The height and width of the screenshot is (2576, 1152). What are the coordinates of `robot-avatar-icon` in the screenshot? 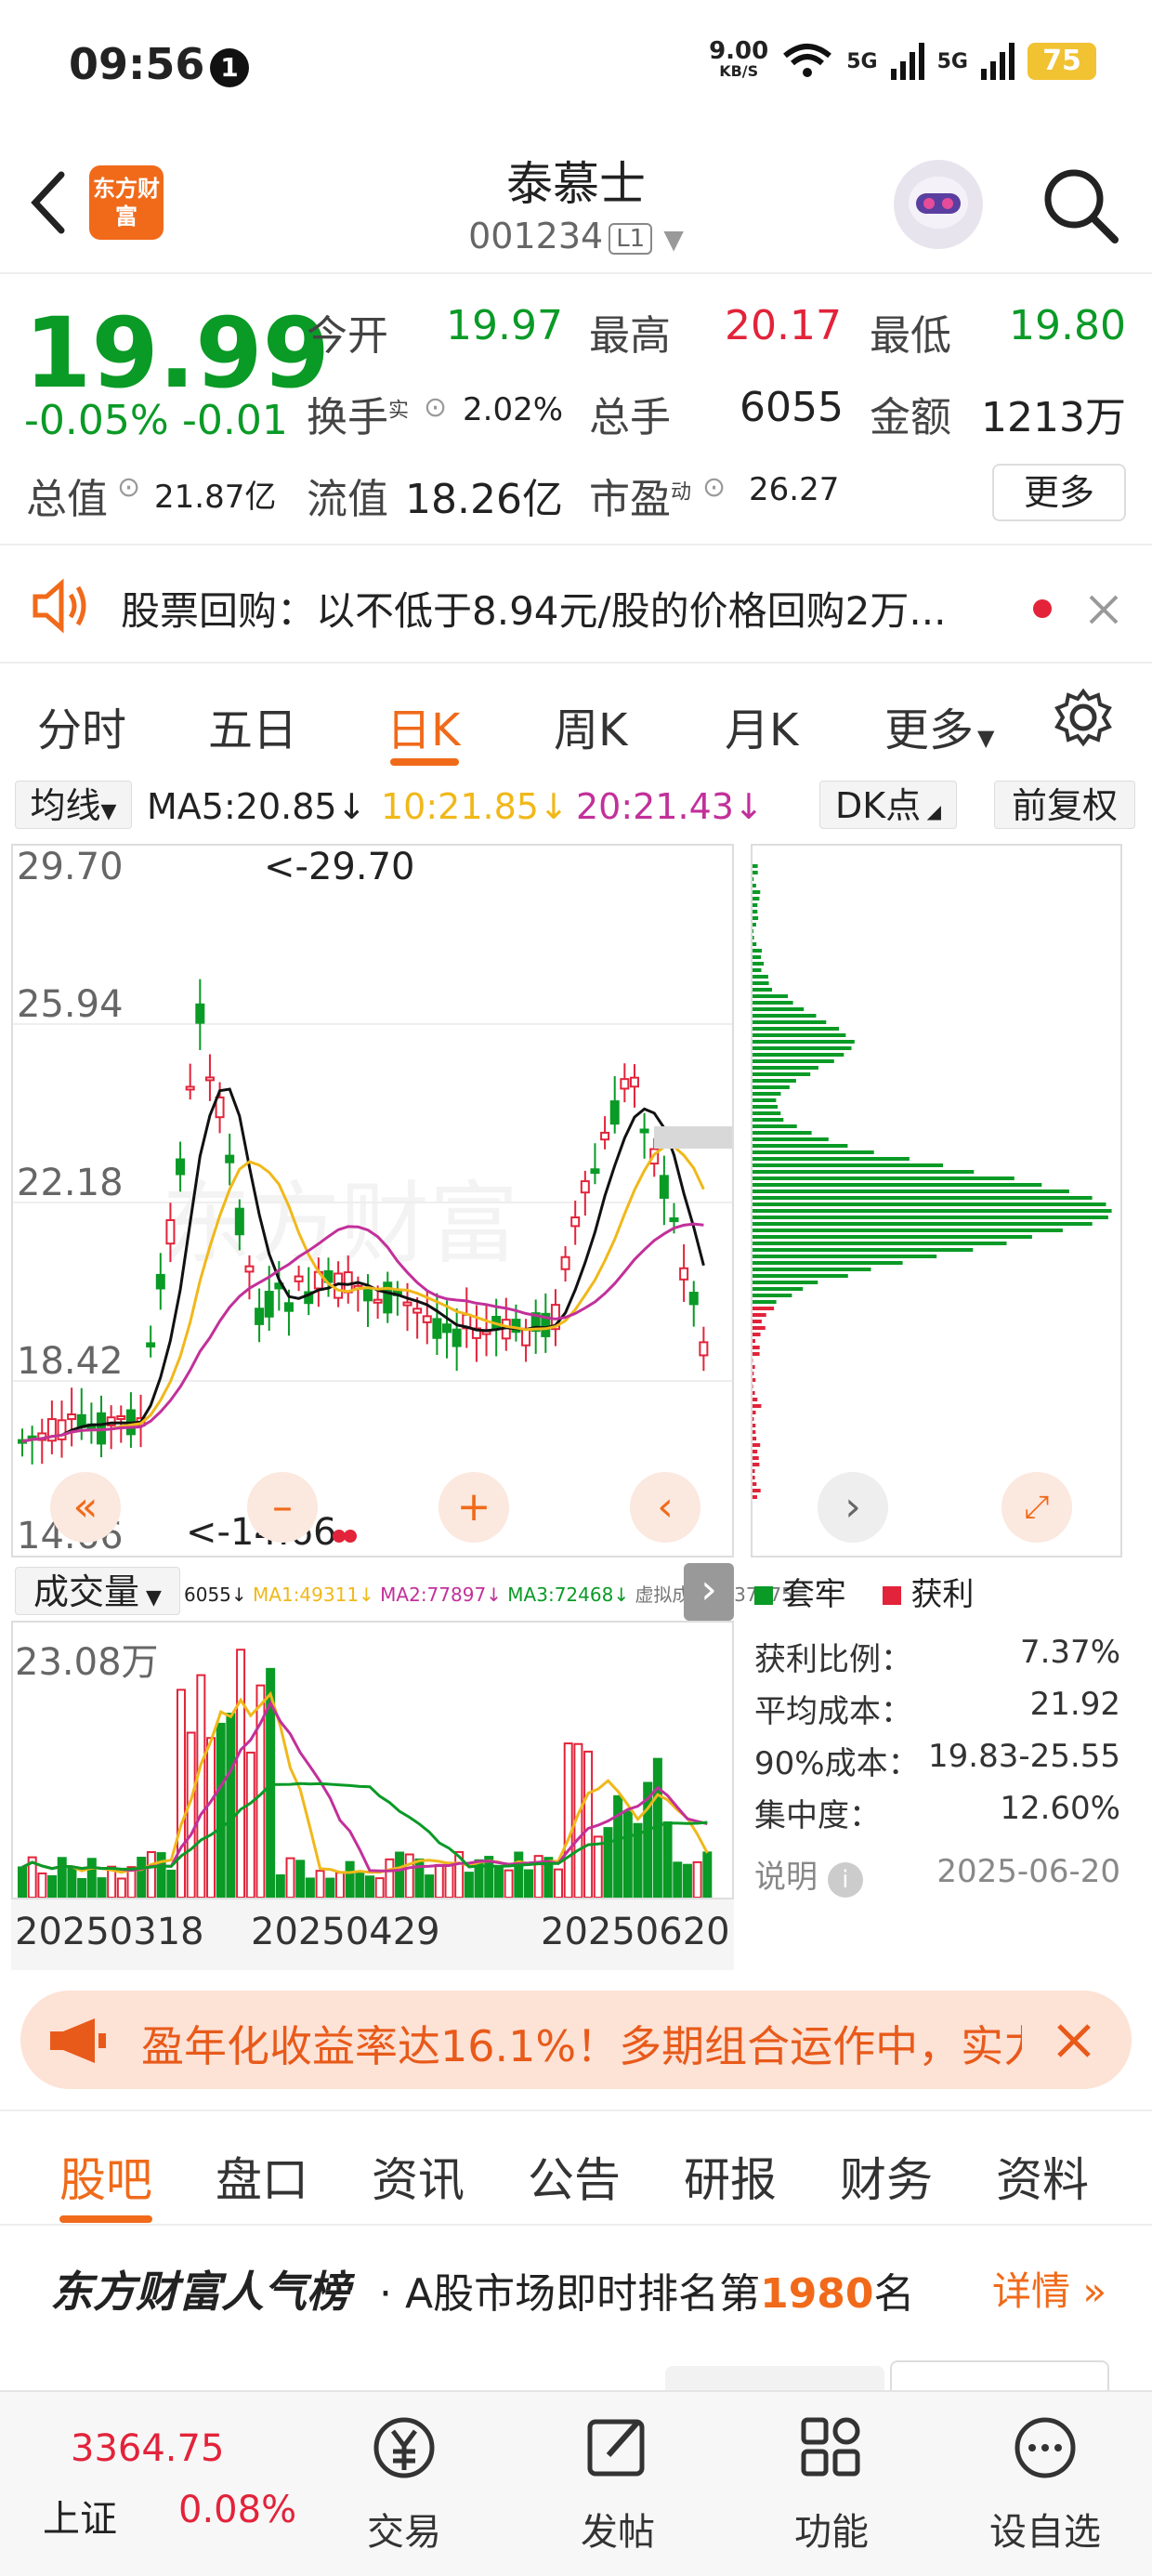 It's located at (938, 204).